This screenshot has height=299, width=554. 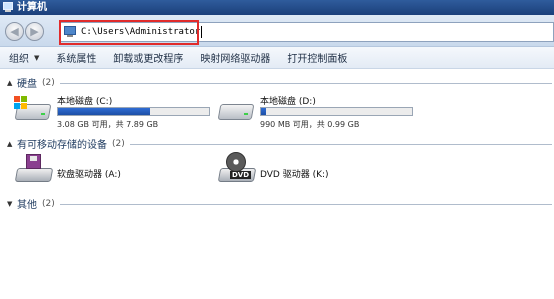 I want to click on text-caret, so click(x=202, y=32).